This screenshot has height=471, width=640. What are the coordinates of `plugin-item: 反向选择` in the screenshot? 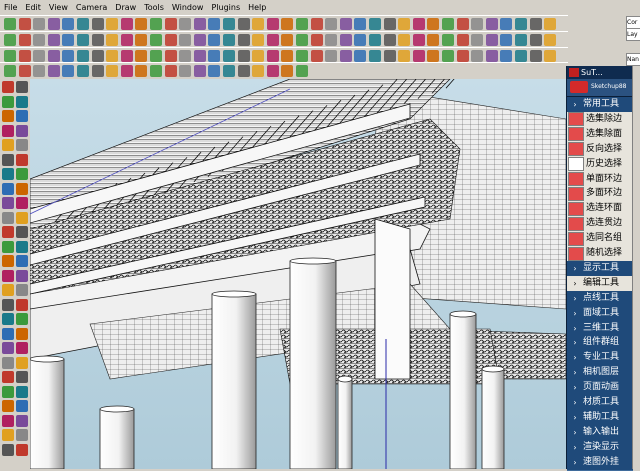 It's located at (600, 149).